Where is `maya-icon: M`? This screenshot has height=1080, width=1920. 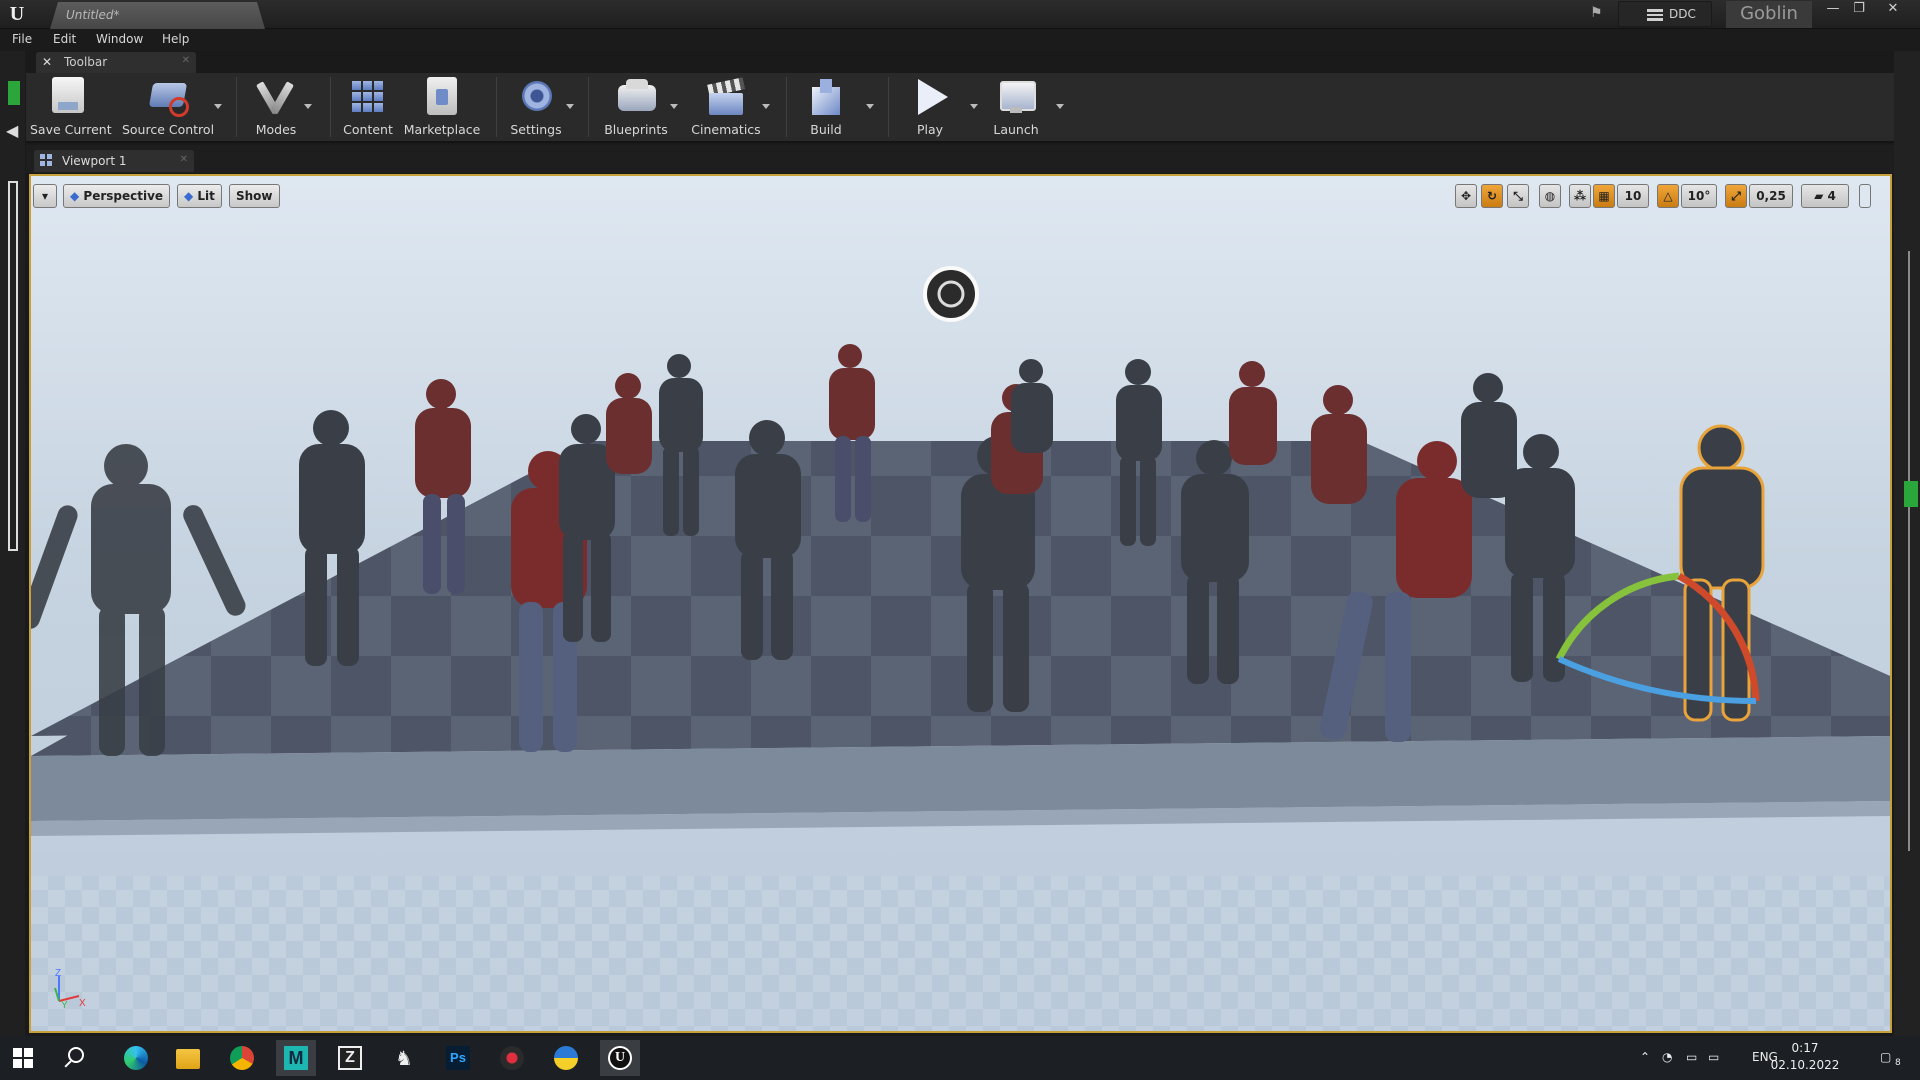
maya-icon: M is located at coordinates (296, 1058).